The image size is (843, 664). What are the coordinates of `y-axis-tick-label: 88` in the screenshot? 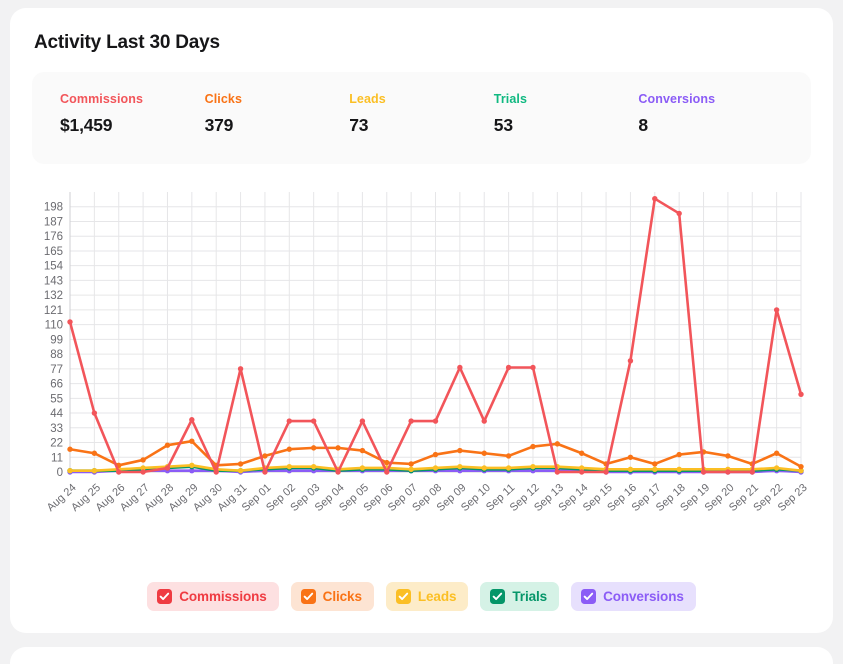 It's located at (56, 355).